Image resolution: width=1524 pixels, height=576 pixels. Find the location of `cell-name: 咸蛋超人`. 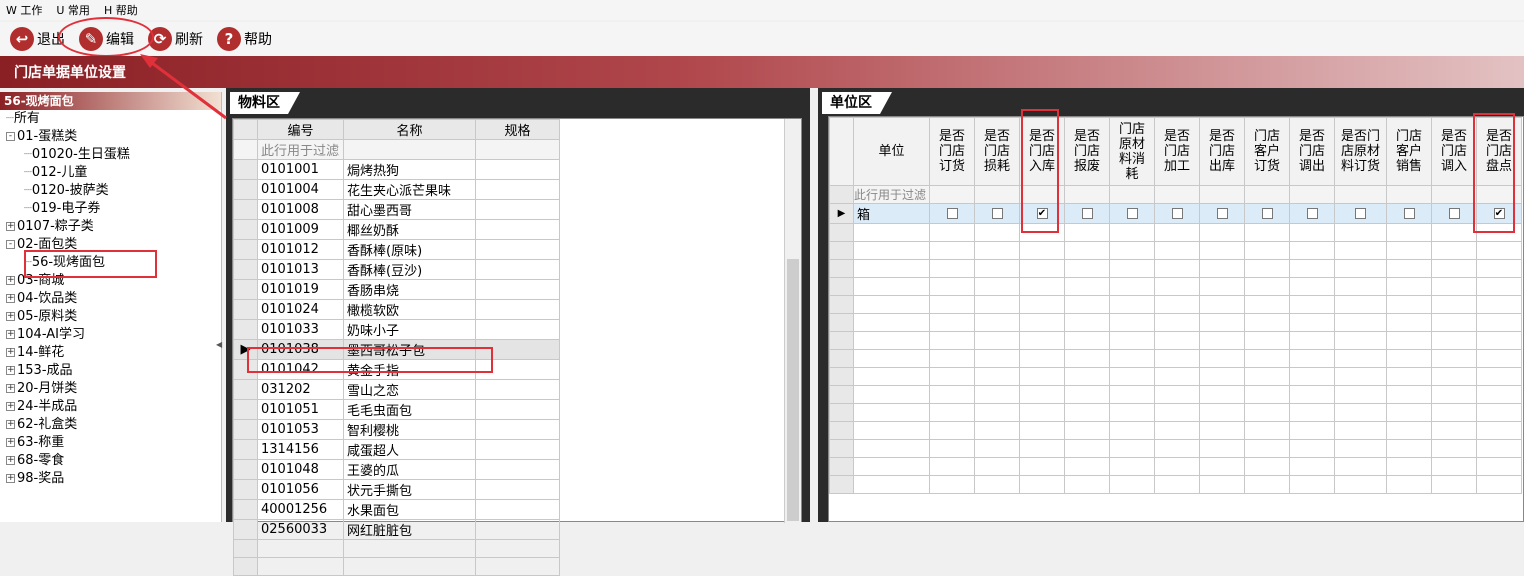

cell-name: 咸蛋超人 is located at coordinates (409, 449).